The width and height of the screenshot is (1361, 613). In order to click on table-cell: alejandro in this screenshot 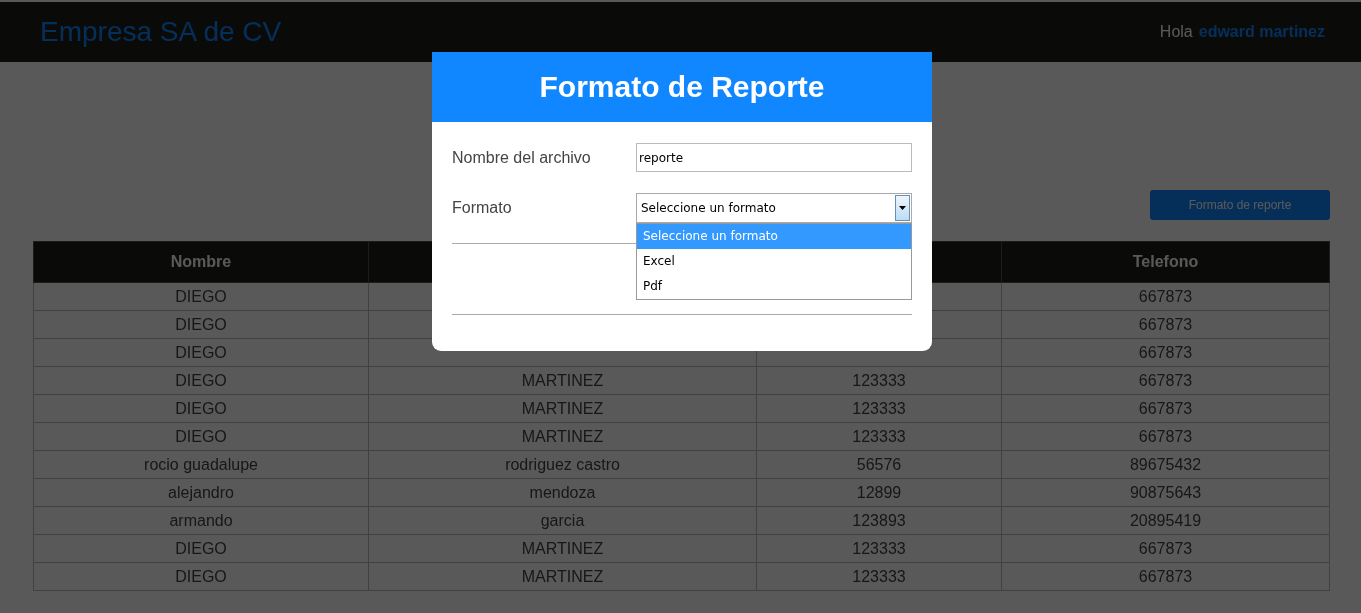, I will do `click(201, 492)`.